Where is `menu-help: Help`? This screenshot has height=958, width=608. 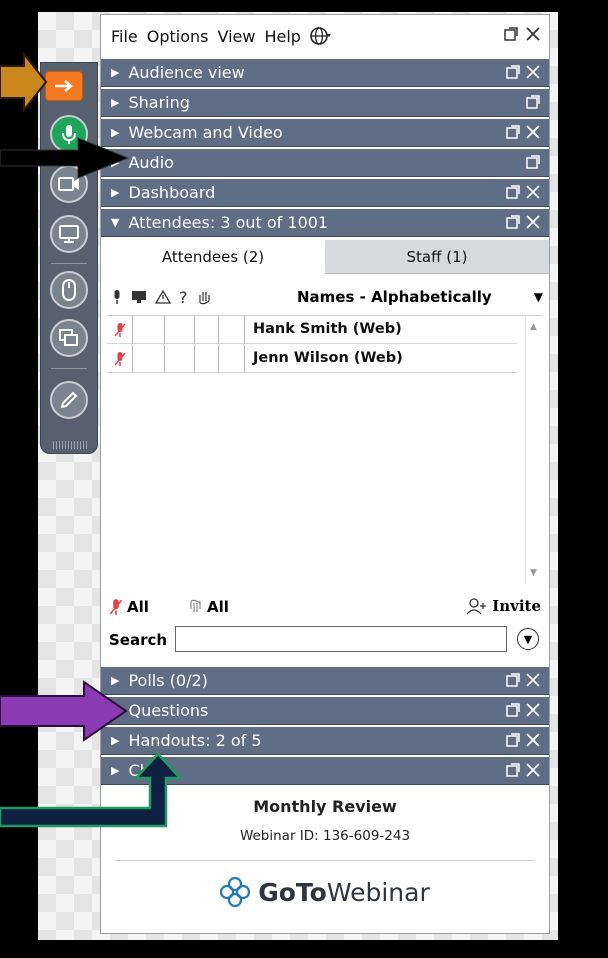
menu-help: Help is located at coordinates (282, 36).